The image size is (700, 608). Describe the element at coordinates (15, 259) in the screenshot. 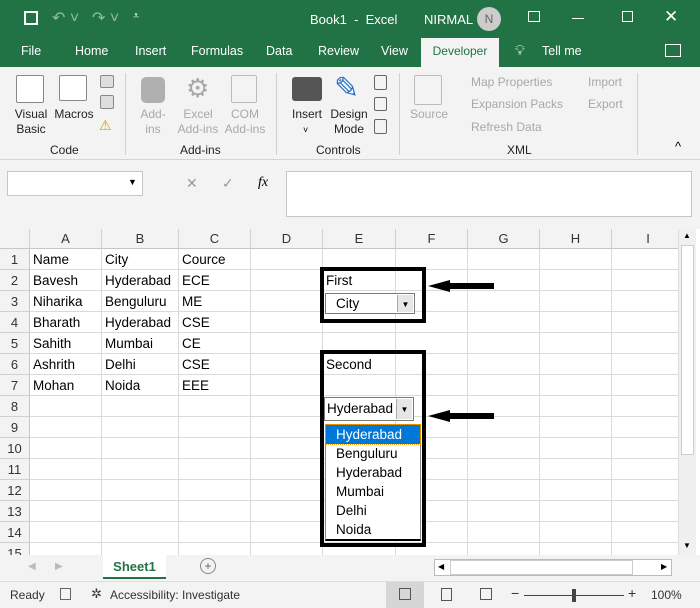

I see `row-header-1: 1` at that location.